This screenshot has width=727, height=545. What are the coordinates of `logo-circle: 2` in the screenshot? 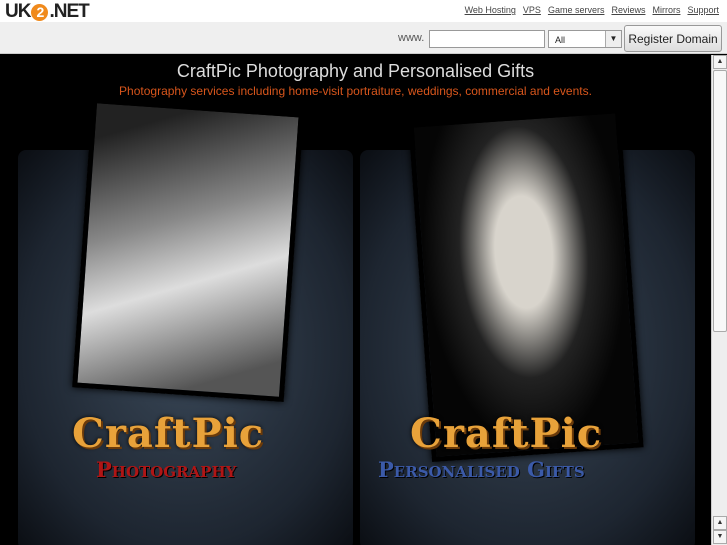 It's located at (40, 12).